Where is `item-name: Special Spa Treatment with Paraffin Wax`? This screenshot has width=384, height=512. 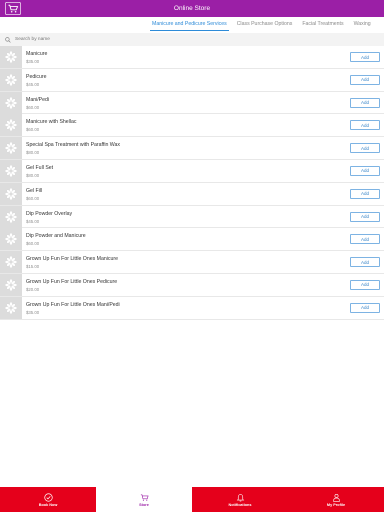
item-name: Special Spa Treatment with Paraffin Wax is located at coordinates (73, 145).